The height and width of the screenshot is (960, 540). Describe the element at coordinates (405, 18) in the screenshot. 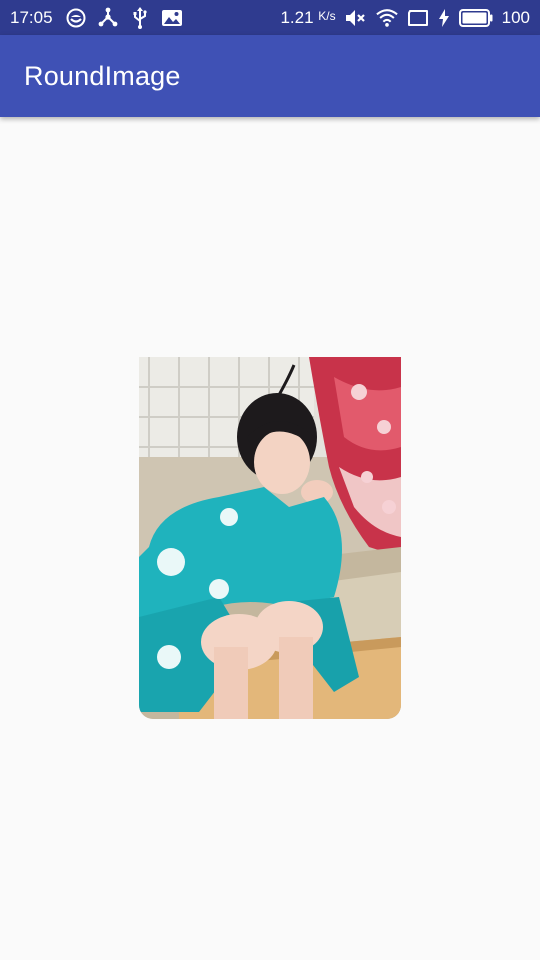

I see `status-right: 1.21 K/s 100` at that location.